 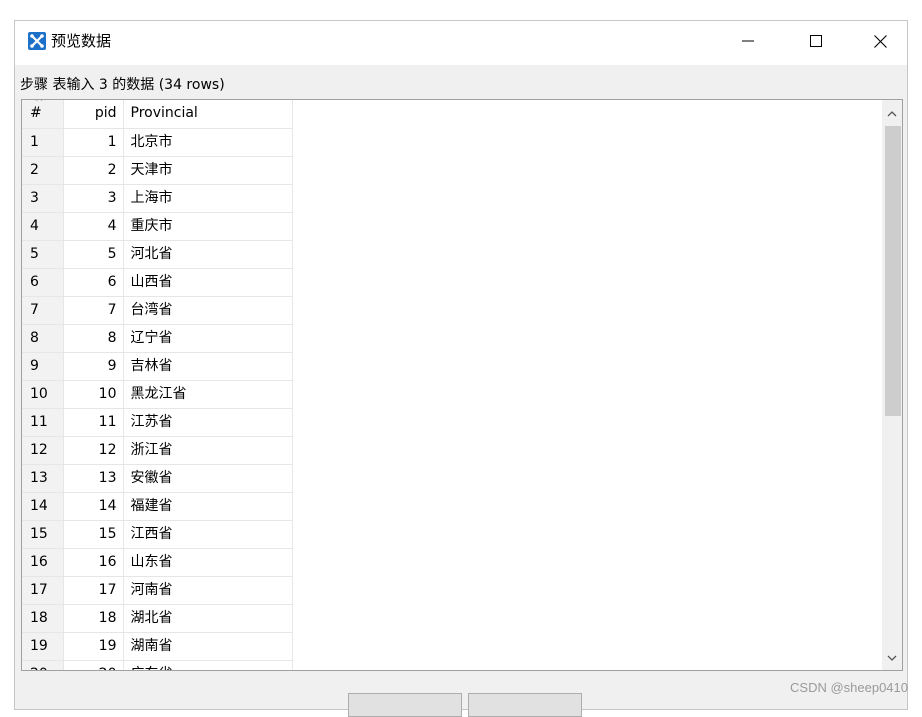 I want to click on provincial-cell: 重庆市, so click(x=208, y=226).